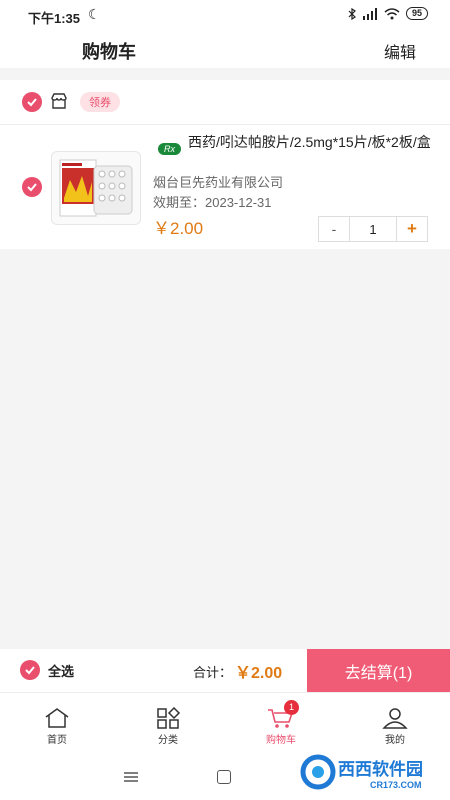 Image resolution: width=450 pixels, height=800 pixels. What do you see at coordinates (225, 16) in the screenshot?
I see `status-bar: 下午1:35 ☾ 95` at bounding box center [225, 16].